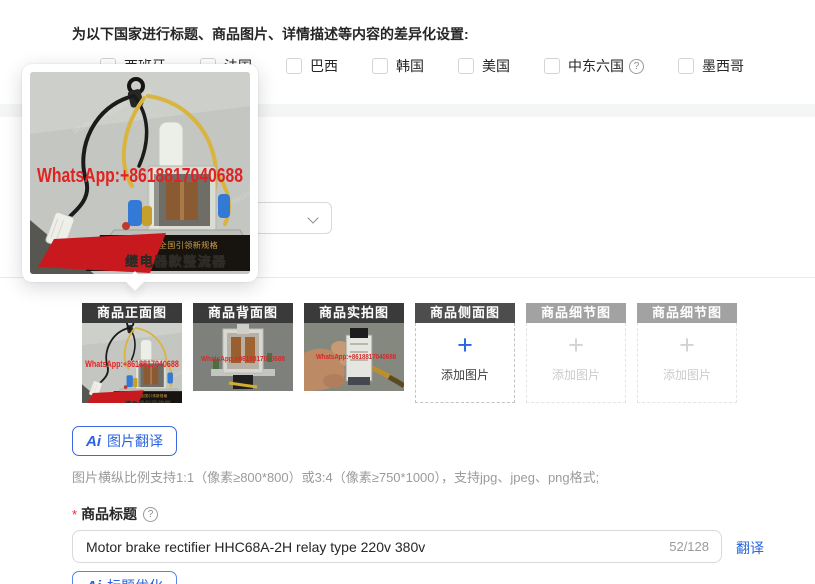 The height and width of the screenshot is (584, 815). What do you see at coordinates (465, 313) in the screenshot?
I see `slot-header: 商品侧面图` at bounding box center [465, 313].